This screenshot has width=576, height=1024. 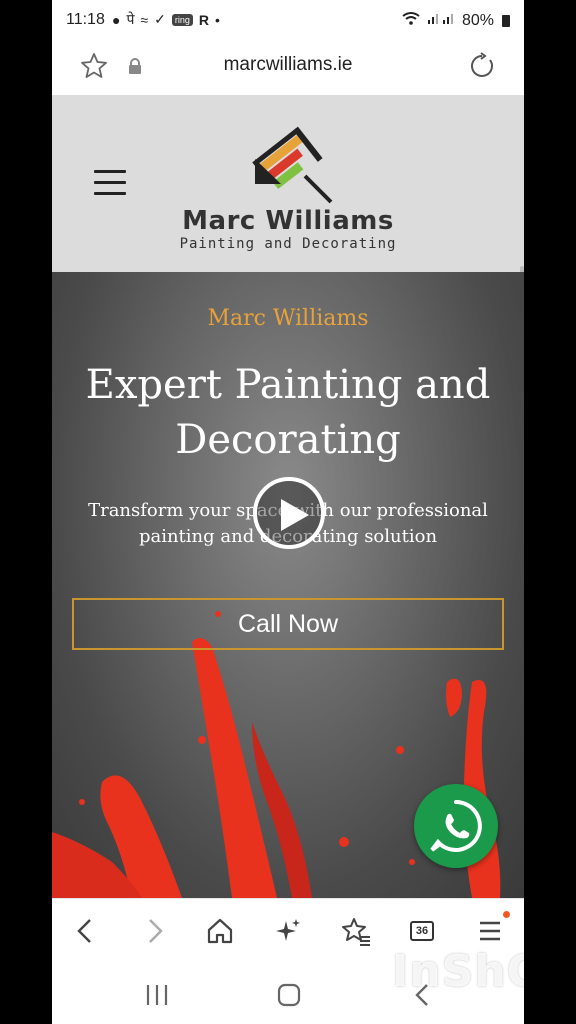 What do you see at coordinates (85, 19) in the screenshot?
I see `status-time: 11:18` at bounding box center [85, 19].